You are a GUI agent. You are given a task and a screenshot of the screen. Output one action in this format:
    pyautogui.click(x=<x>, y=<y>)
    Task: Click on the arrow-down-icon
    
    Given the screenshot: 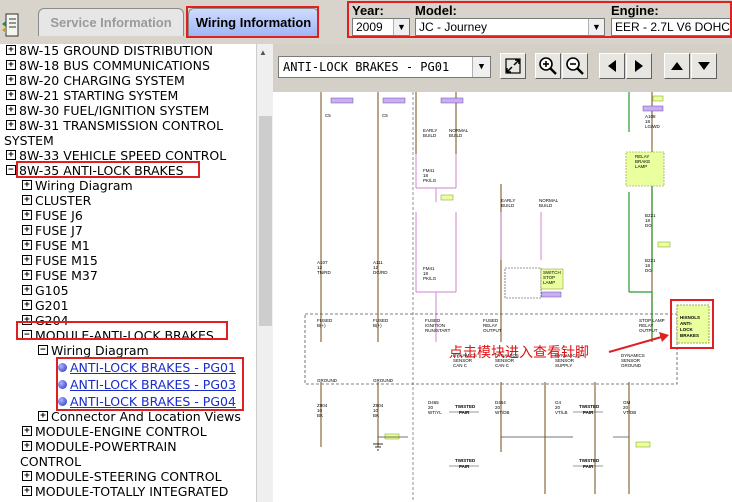 What is the action you would take?
    pyautogui.click(x=704, y=66)
    